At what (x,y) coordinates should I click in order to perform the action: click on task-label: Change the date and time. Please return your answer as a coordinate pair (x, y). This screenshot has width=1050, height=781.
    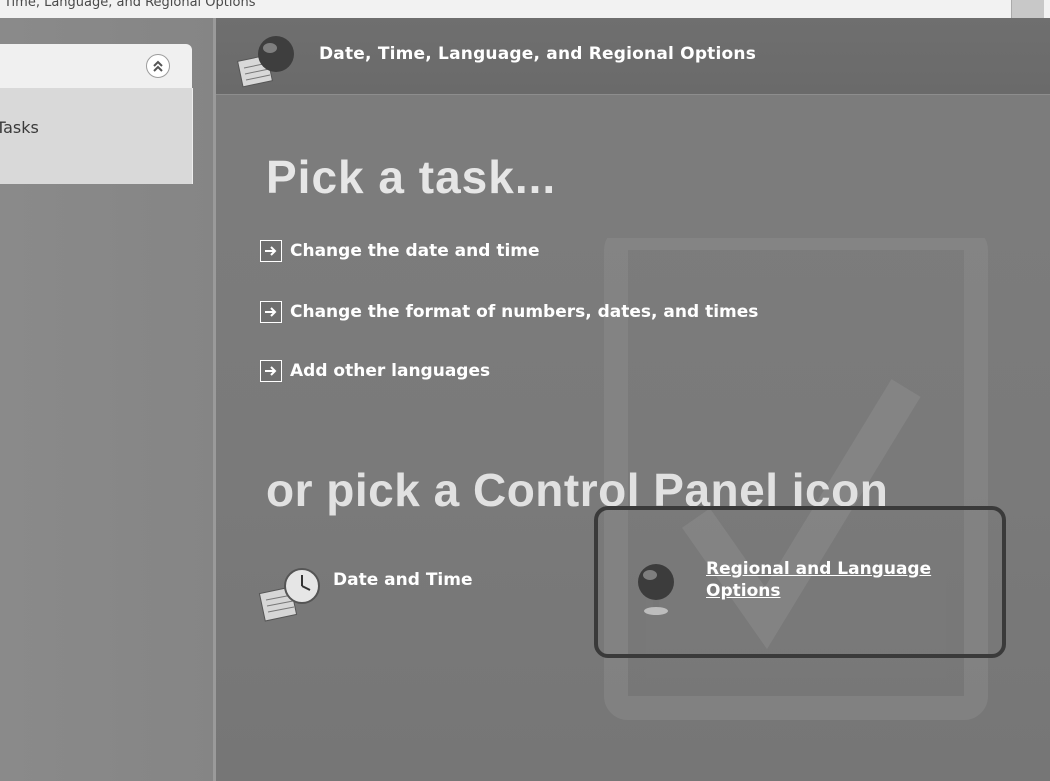
    Looking at the image, I should click on (415, 251).